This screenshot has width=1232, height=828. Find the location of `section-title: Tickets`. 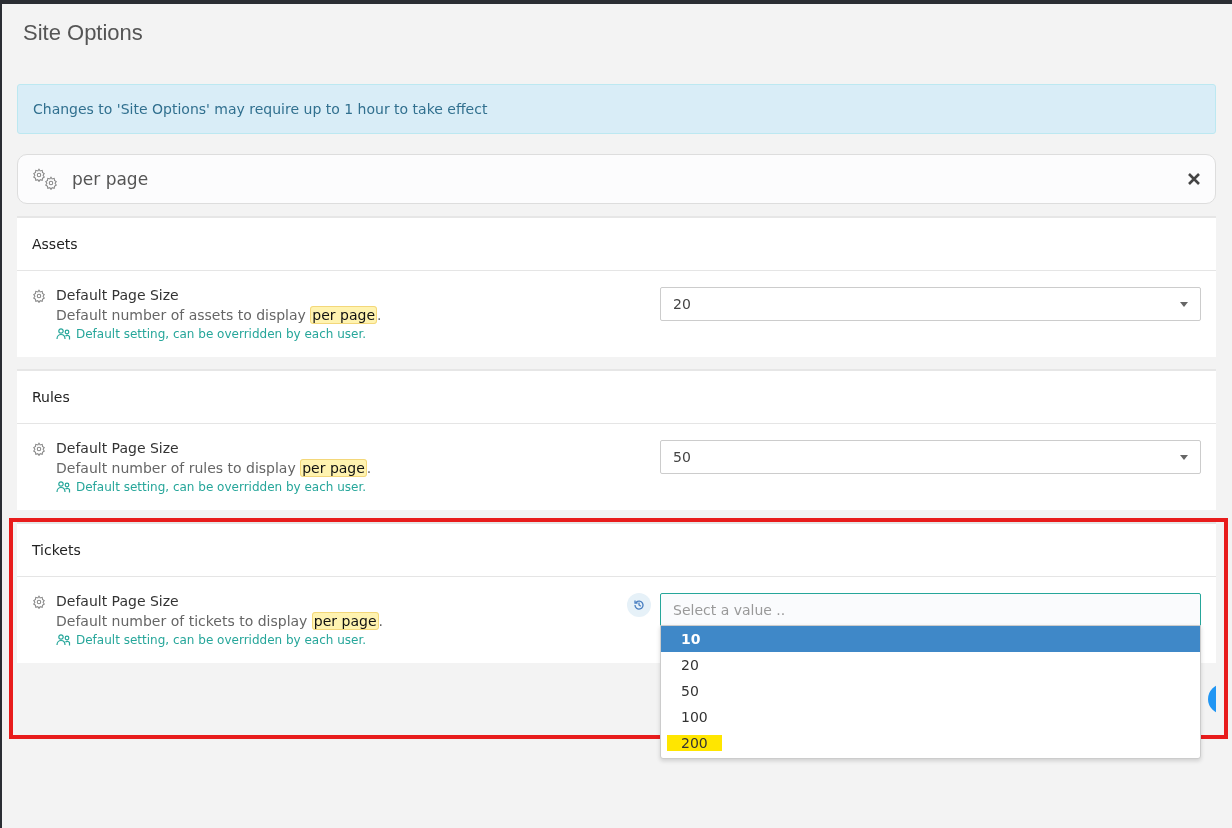

section-title: Tickets is located at coordinates (616, 550).